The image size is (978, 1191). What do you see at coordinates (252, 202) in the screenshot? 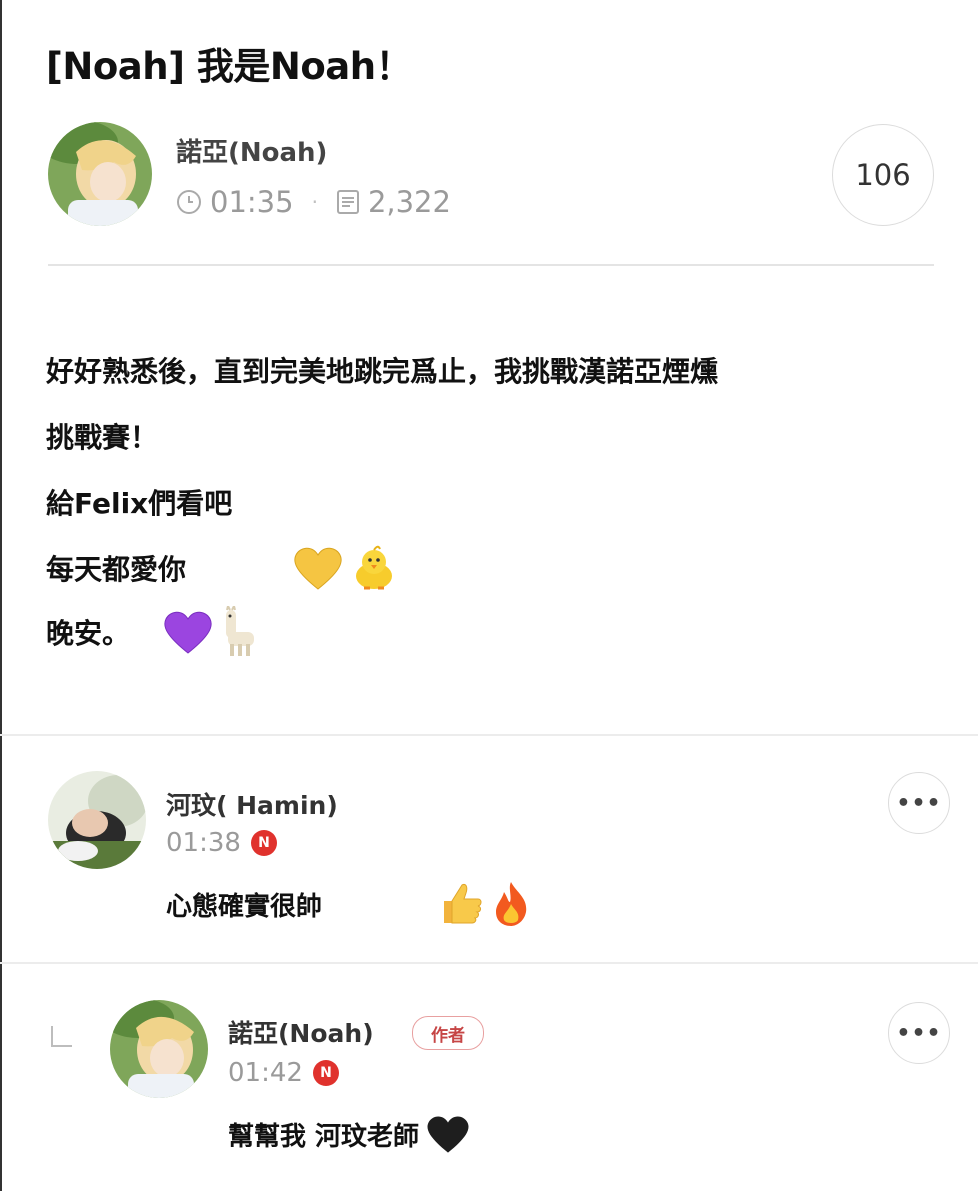
I see `post-time: 01:35` at bounding box center [252, 202].